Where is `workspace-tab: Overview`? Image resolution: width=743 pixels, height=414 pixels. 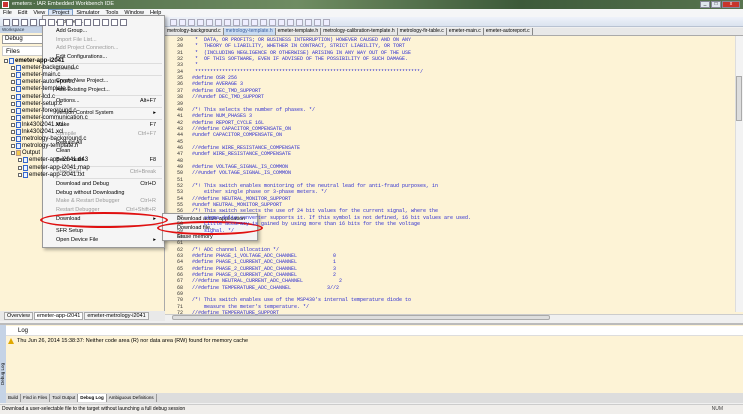
workspace-tab: Overview is located at coordinates (18, 316).